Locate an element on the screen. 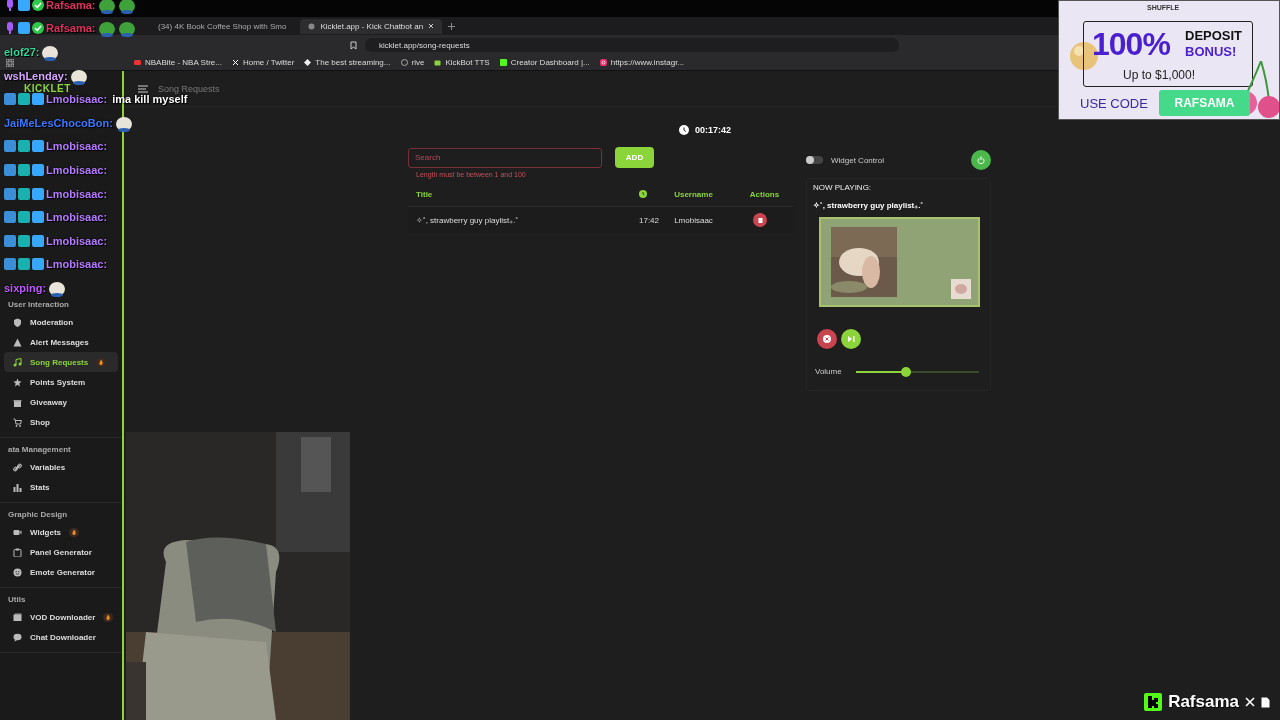 The width and height of the screenshot is (1280, 720). document-icon is located at coordinates (1265, 702).